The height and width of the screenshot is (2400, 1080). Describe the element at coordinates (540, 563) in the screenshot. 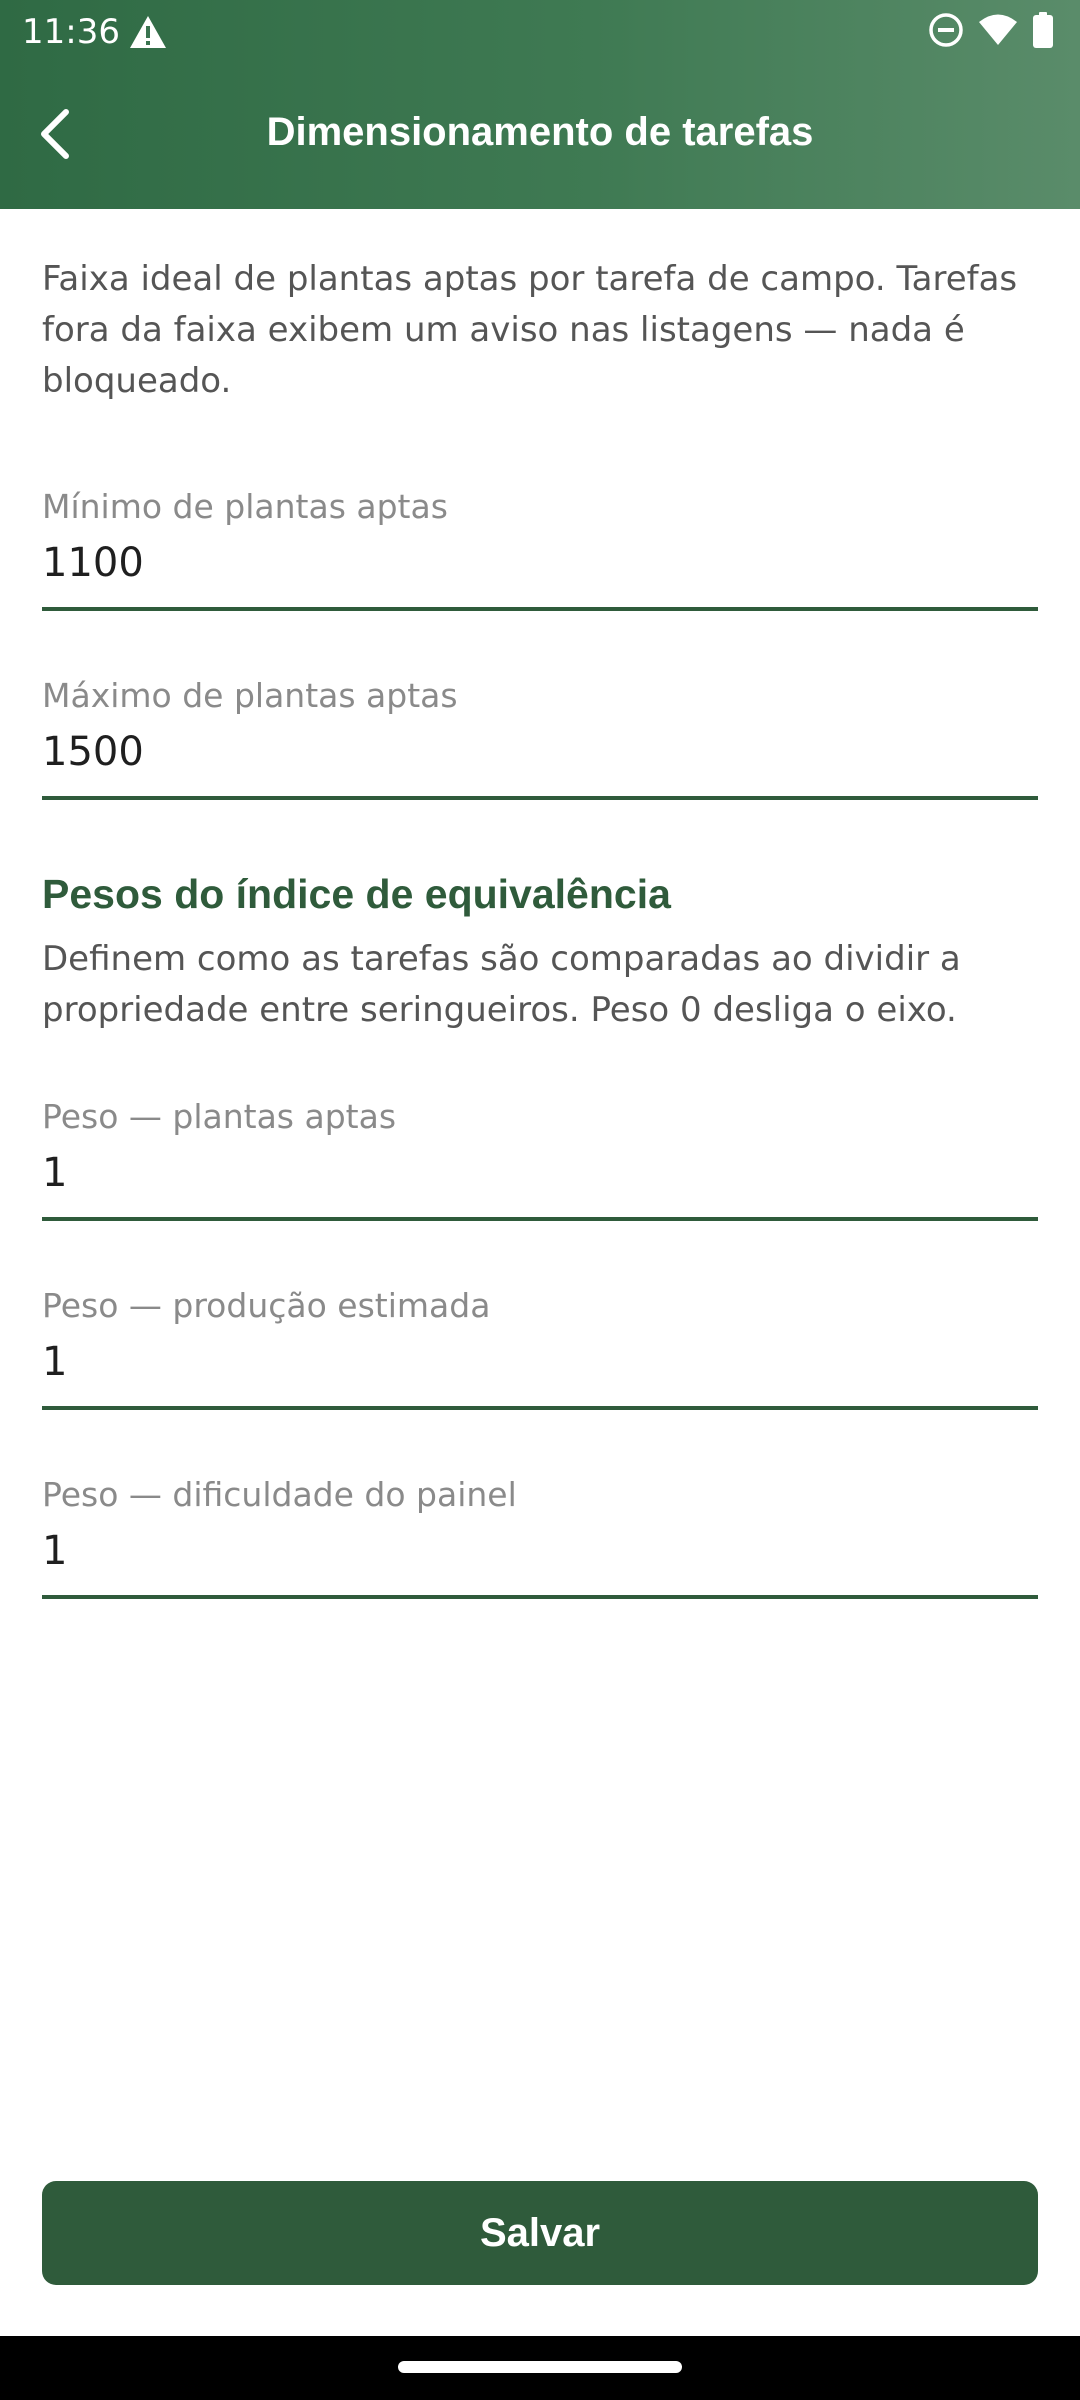

I see `min-plants-input` at that location.